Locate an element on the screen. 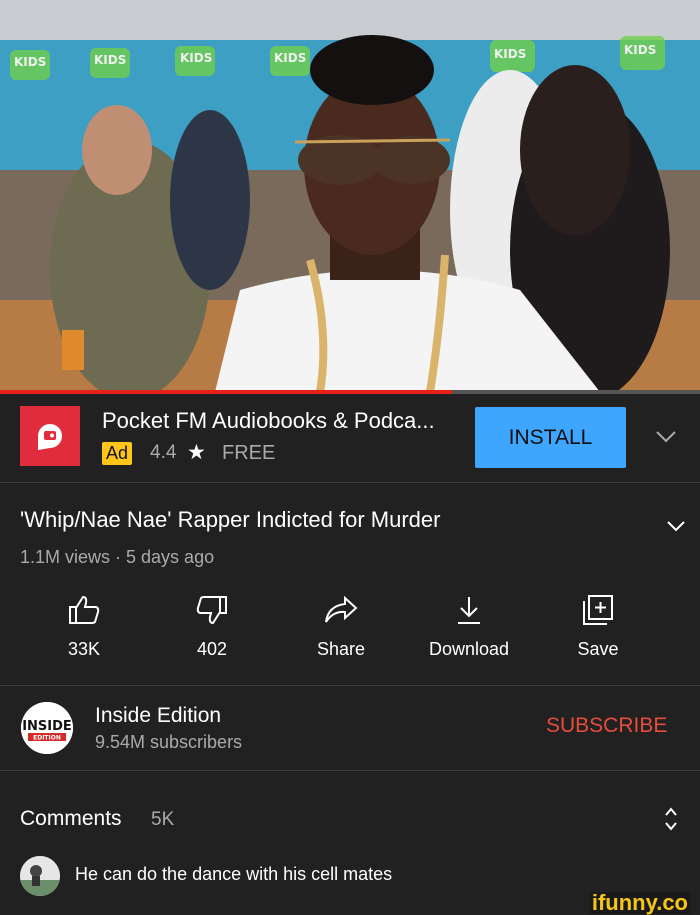 The width and height of the screenshot is (700, 915). thumbs-up-icon is located at coordinates (84, 610).